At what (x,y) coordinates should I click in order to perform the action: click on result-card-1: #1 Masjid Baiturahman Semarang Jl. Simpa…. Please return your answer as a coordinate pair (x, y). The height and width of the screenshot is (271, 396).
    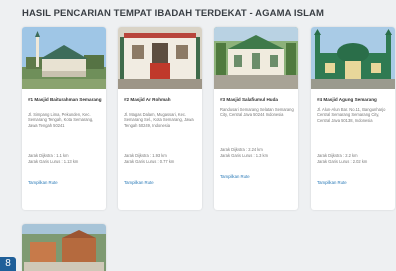
    Looking at the image, I should click on (64, 118).